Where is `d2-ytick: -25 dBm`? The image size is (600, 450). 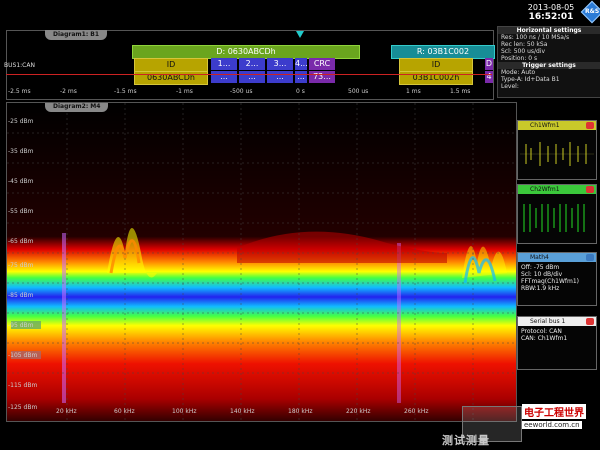
d2-ytick: -25 dBm is located at coordinates (21, 121).